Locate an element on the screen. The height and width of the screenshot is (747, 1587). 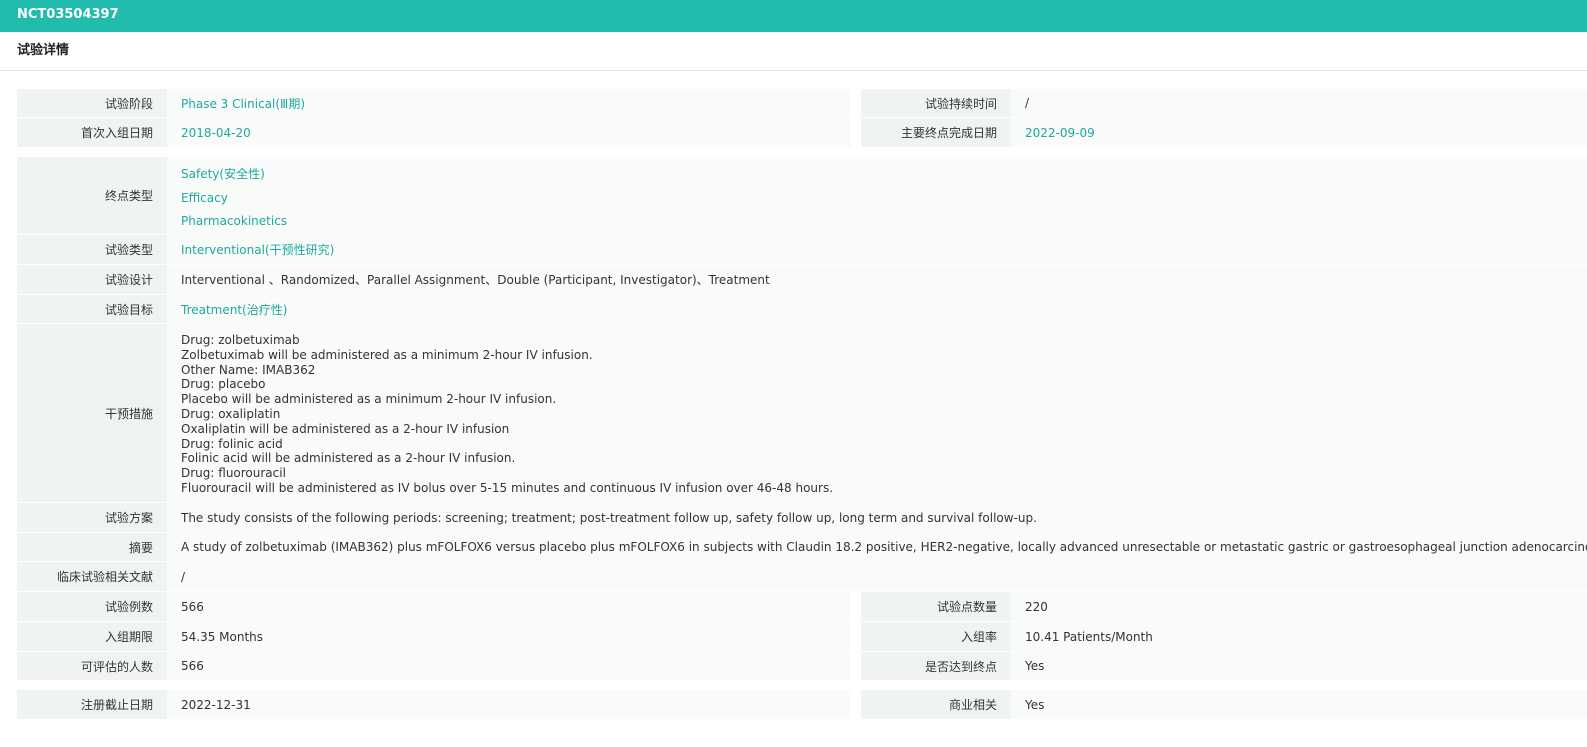
endpoint-met-value: Yes is located at coordinates (1299, 666).